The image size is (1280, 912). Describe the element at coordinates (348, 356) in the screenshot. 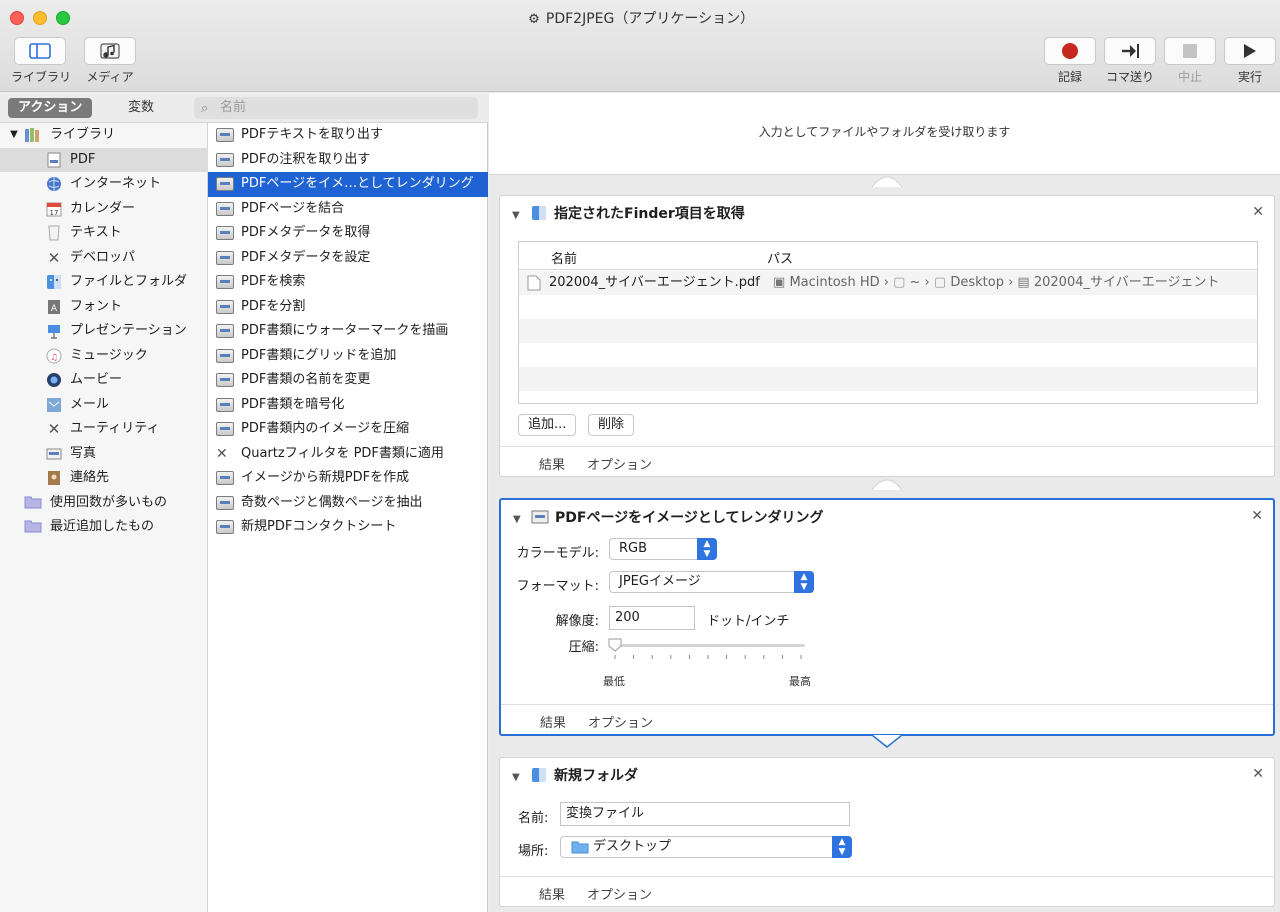

I see `action-item: PDF書類にグリッドを追加` at that location.